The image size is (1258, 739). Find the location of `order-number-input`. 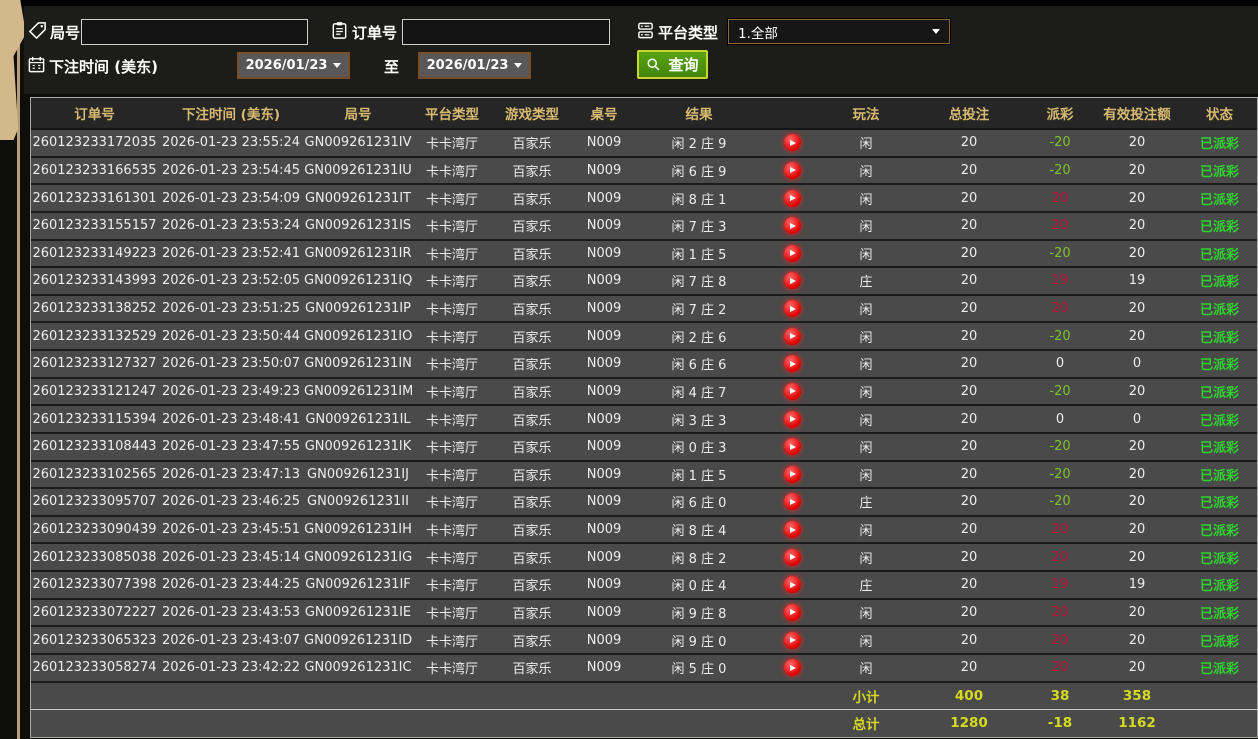

order-number-input is located at coordinates (506, 32).